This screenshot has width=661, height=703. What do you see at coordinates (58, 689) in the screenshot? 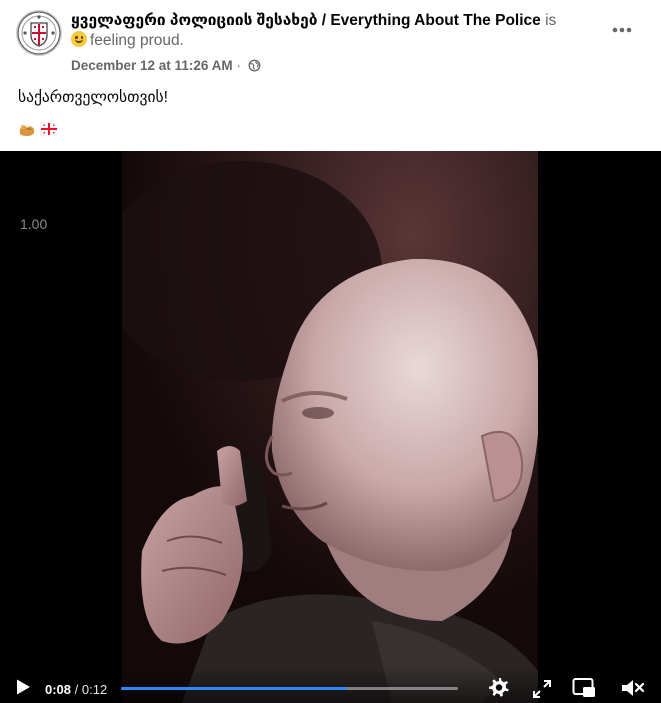
I see `current-time: 0:08` at bounding box center [58, 689].